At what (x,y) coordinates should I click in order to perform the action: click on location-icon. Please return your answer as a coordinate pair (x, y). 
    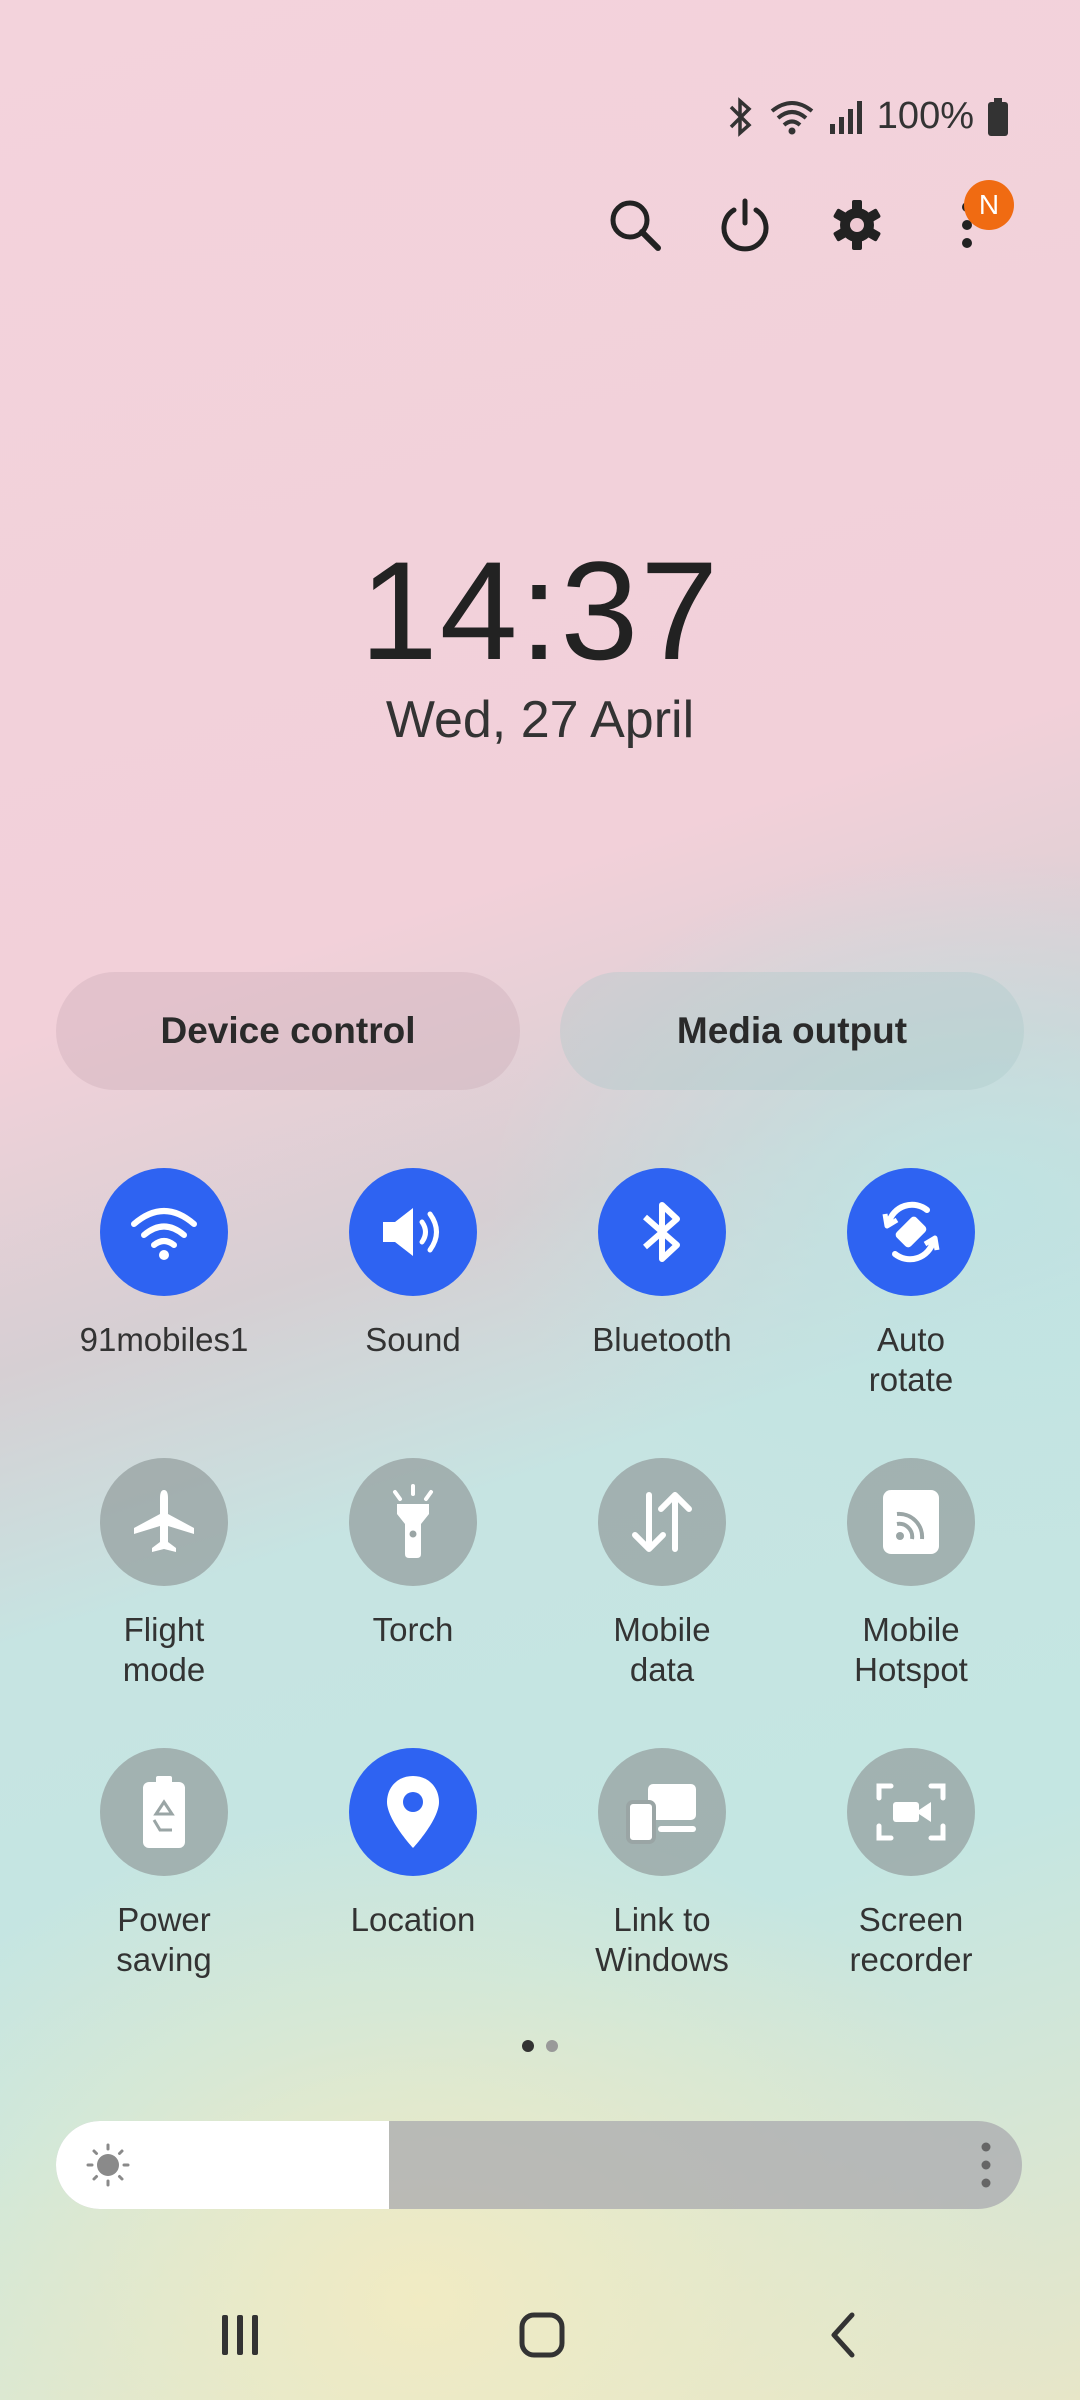
    Looking at the image, I should click on (413, 1812).